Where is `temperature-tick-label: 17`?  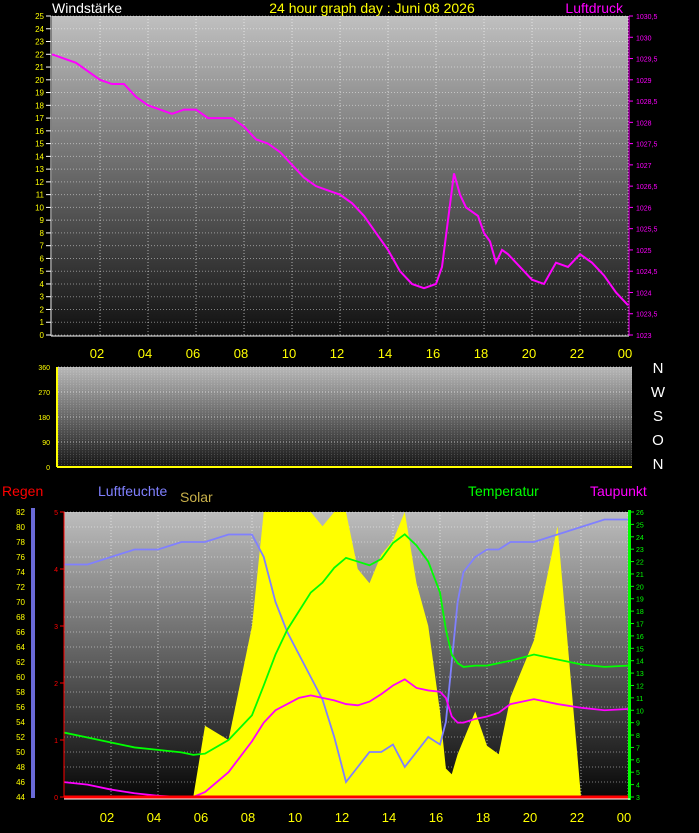
temperature-tick-label: 17 is located at coordinates (640, 625).